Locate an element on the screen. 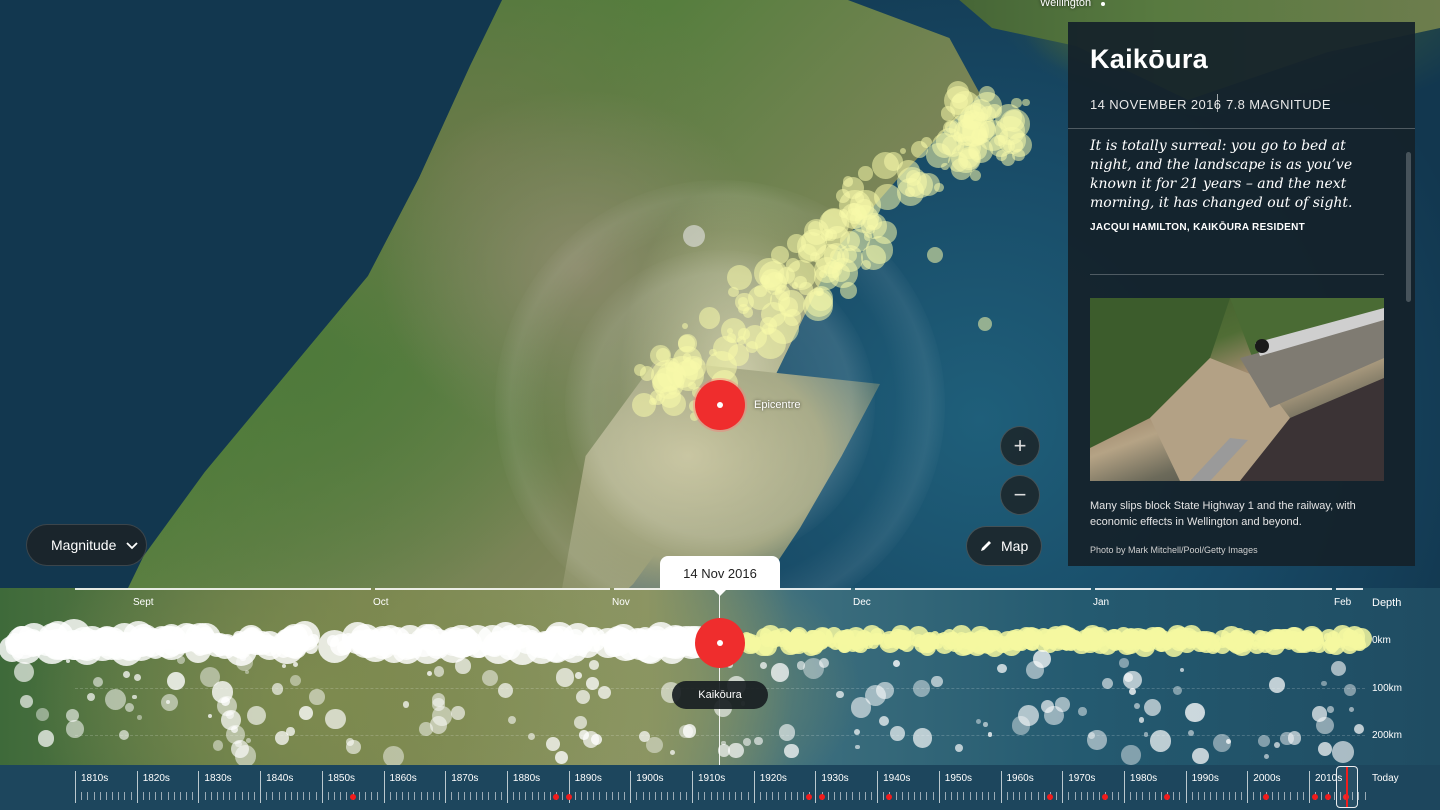  decade-label: 1810s is located at coordinates (95, 778).